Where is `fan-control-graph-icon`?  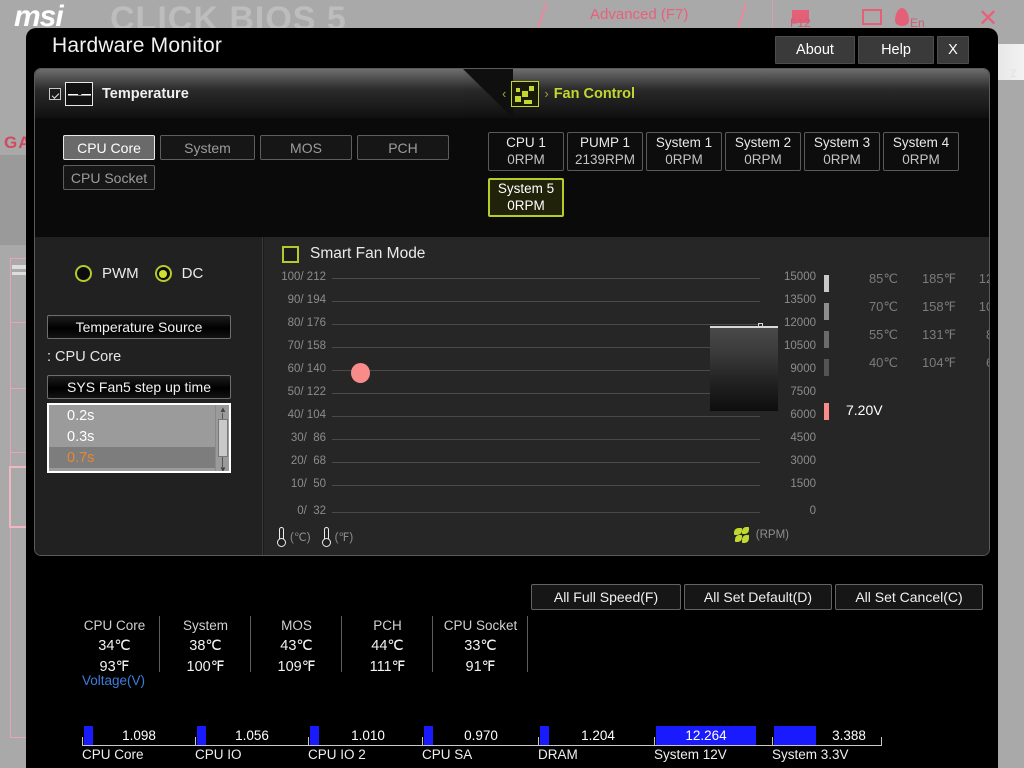
fan-control-graph-icon is located at coordinates (525, 93).